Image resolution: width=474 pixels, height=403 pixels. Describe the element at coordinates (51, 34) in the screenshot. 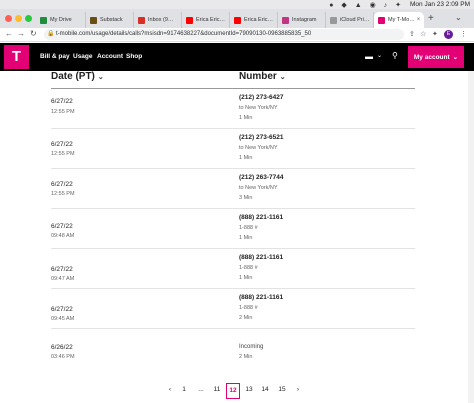

I see `lock-icon: 🔒` at that location.